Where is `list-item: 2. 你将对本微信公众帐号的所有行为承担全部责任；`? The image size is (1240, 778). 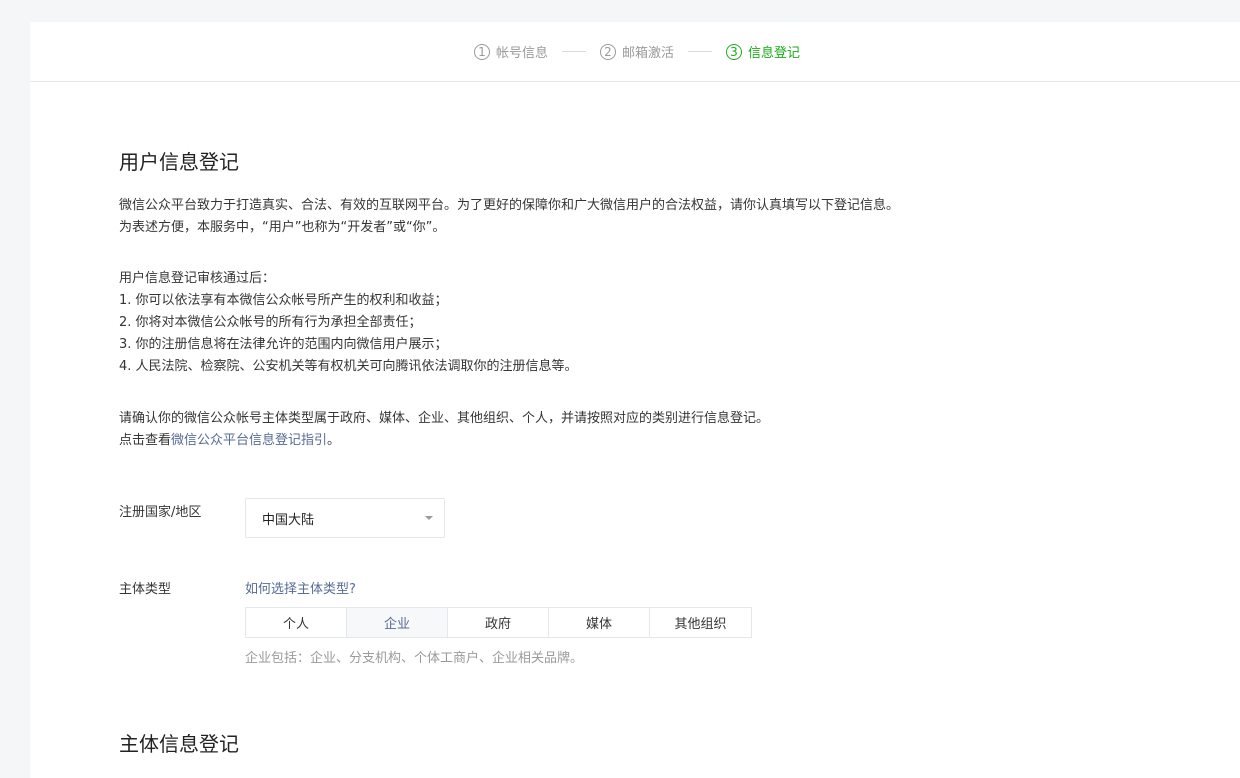 list-item: 2. 你将对本微信公众帐号的所有行为承担全部责任； is located at coordinates (270, 322).